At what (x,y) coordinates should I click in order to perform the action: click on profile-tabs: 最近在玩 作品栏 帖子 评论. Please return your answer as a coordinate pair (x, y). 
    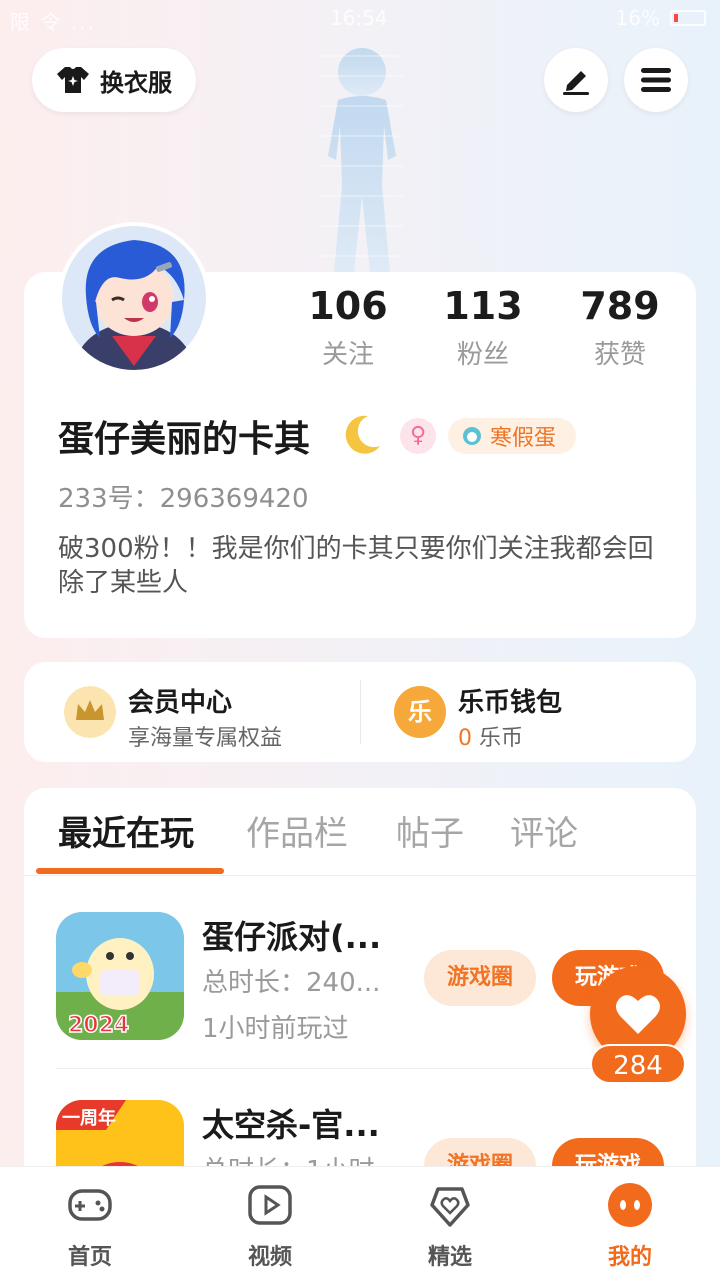
    Looking at the image, I should click on (360, 832).